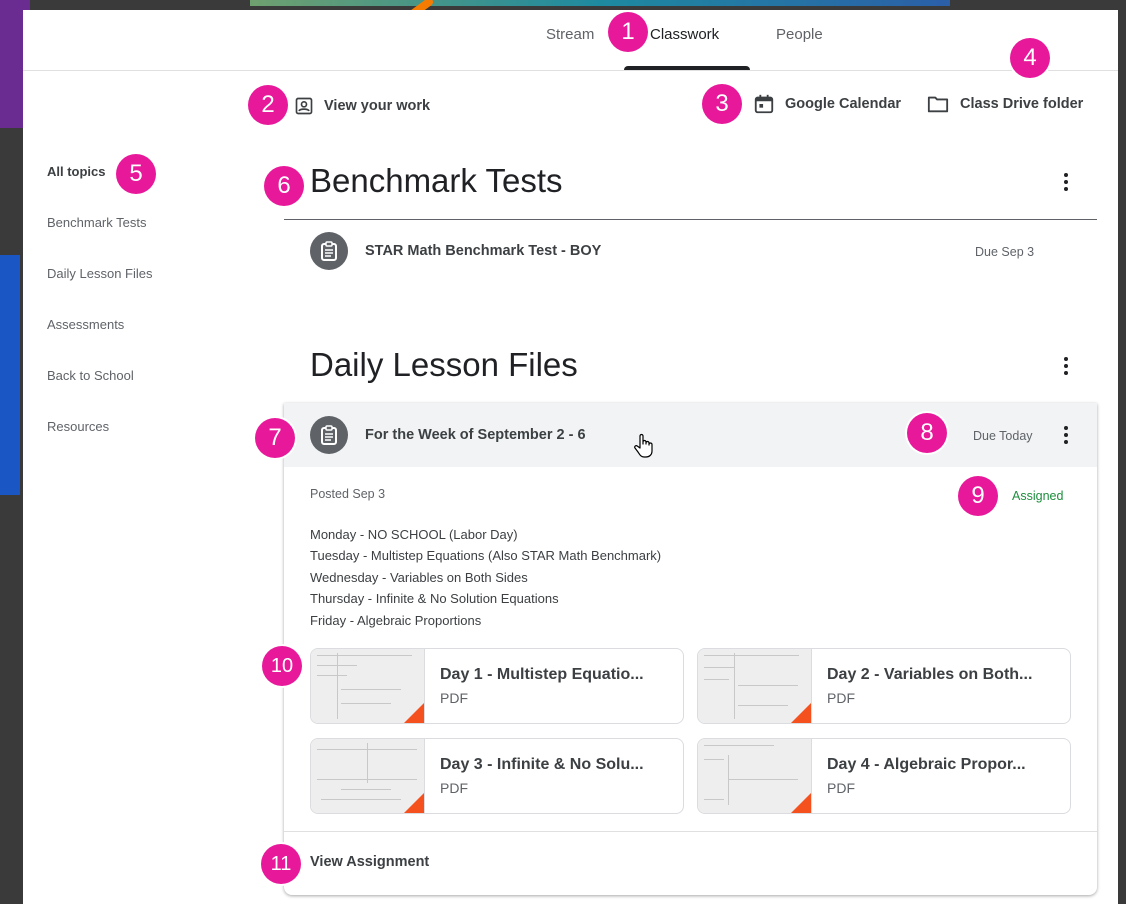  Describe the element at coordinates (1003, 436) in the screenshot. I see `due-date: Due Today` at that location.